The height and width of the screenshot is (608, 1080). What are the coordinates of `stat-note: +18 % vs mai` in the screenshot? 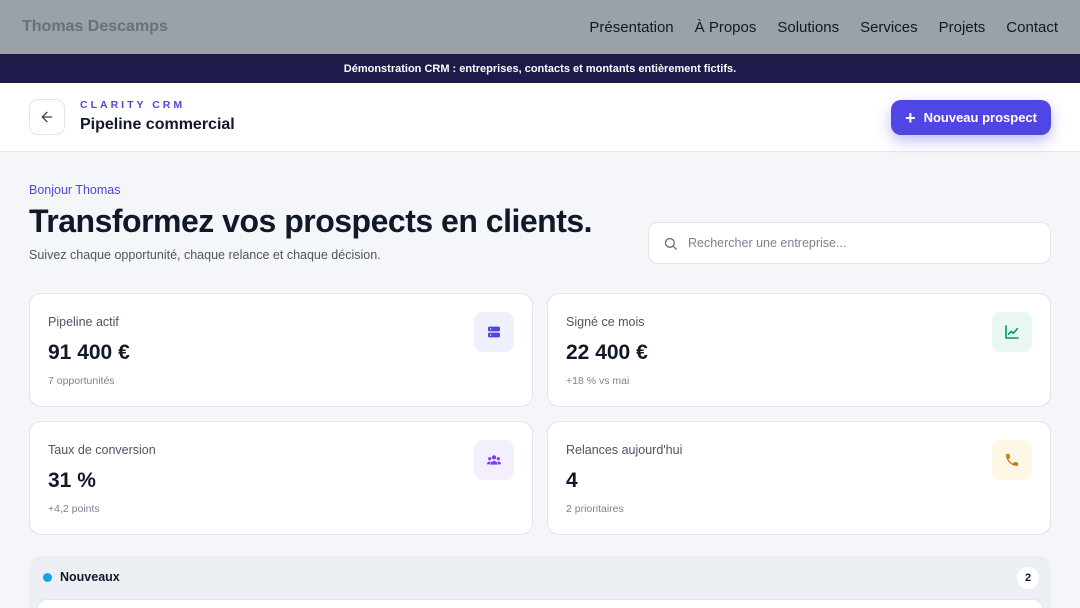 It's located at (598, 381).